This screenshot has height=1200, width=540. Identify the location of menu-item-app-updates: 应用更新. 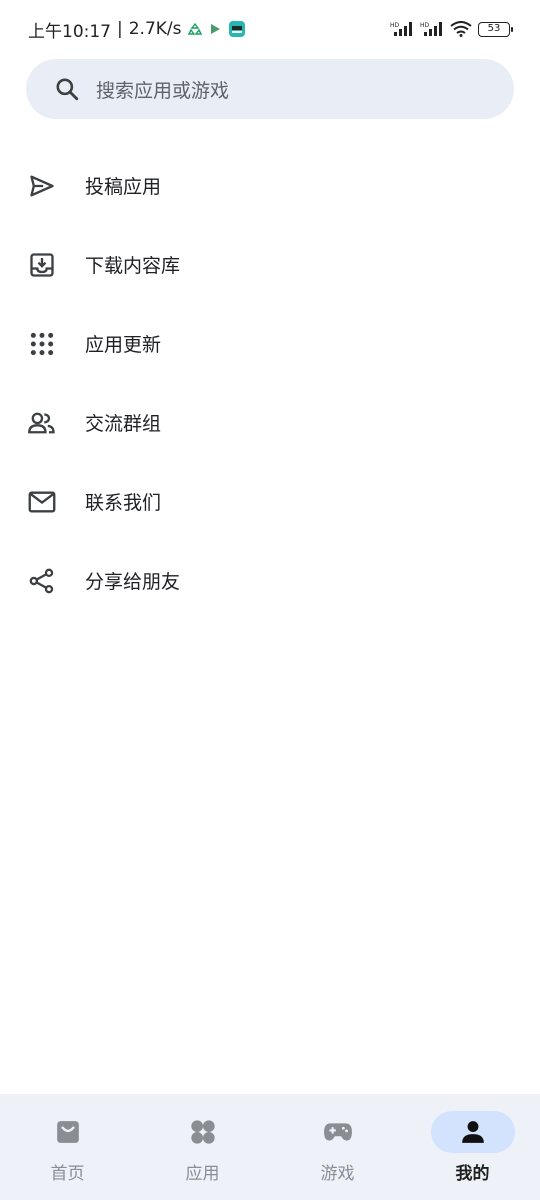
(270, 343).